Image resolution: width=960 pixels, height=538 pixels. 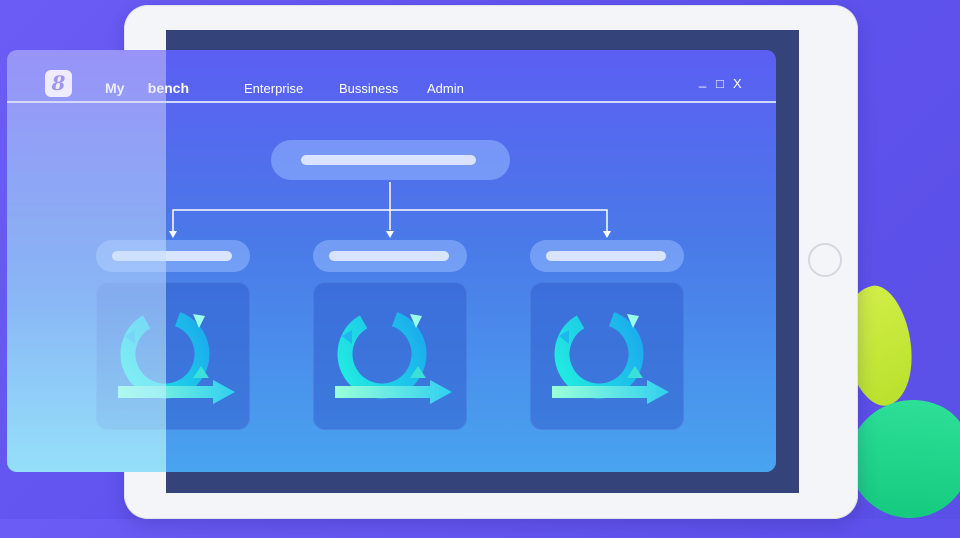 What do you see at coordinates (825, 260) in the screenshot?
I see `tablet-home-button` at bounding box center [825, 260].